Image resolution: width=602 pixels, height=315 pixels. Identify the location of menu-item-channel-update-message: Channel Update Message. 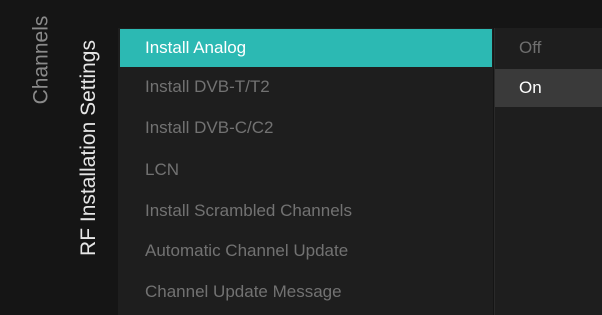
(306, 292).